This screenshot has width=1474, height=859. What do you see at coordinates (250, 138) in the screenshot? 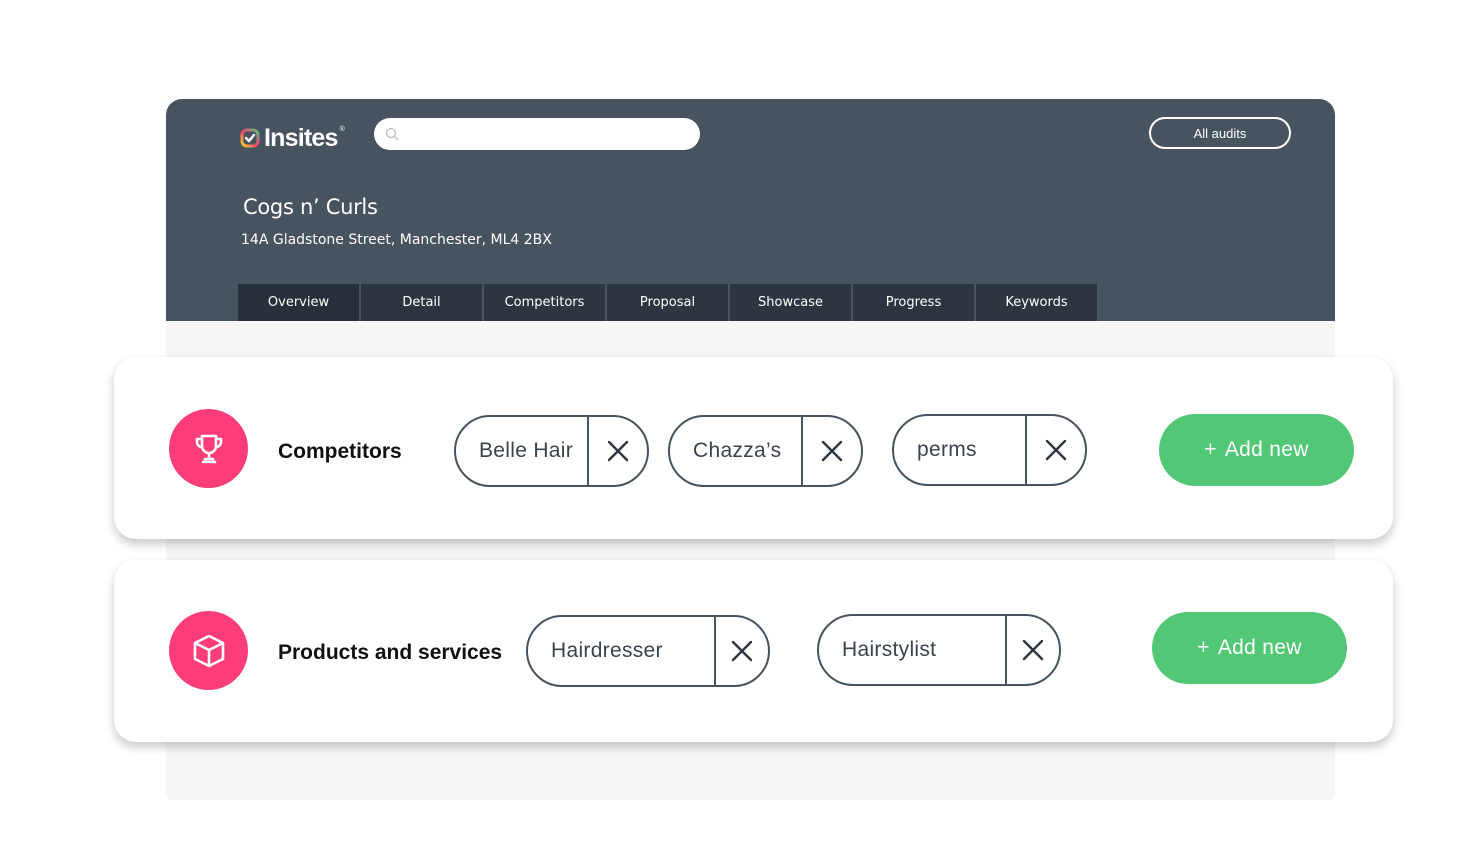
I see `logo-check-icon` at bounding box center [250, 138].